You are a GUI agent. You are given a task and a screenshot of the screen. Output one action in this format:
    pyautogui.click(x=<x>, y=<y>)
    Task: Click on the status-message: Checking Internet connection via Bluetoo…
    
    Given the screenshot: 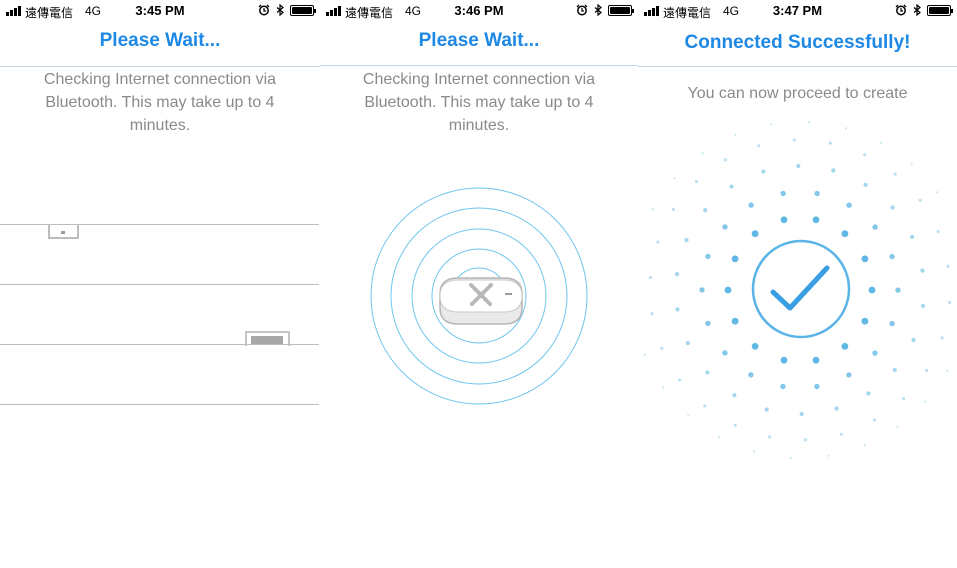 What is the action you would take?
    pyautogui.click(x=479, y=102)
    